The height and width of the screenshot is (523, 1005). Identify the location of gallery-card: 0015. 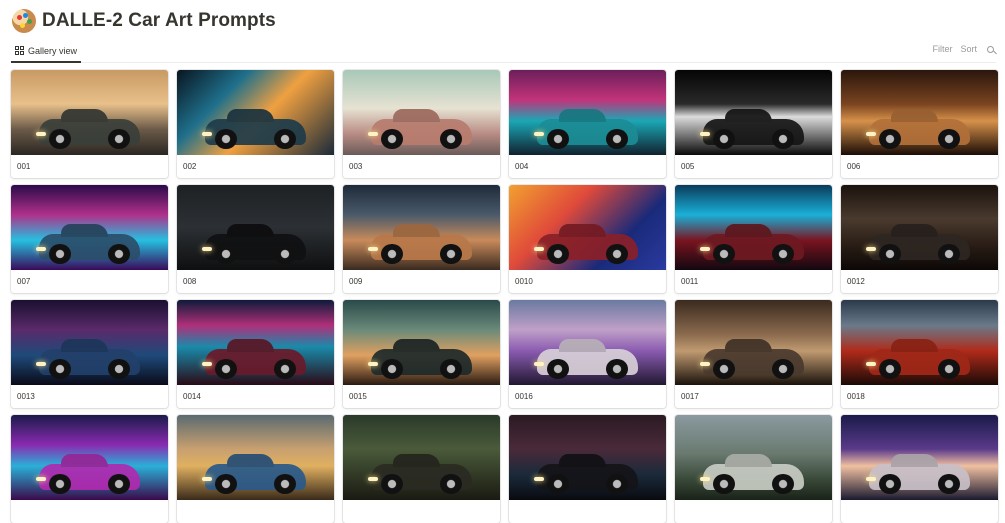
(421, 354).